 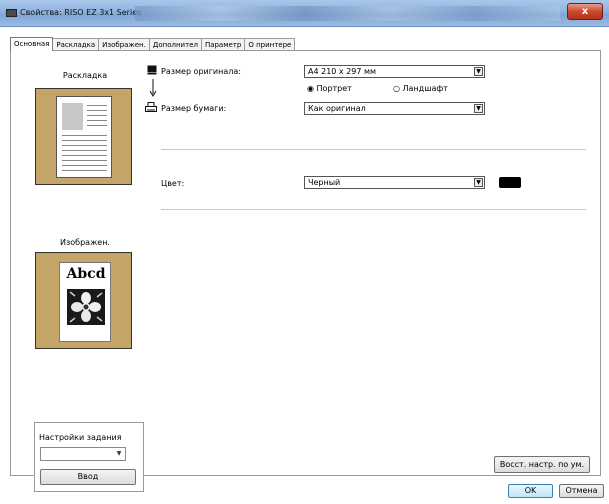 What do you see at coordinates (324, 182) in the screenshot?
I see `color-value: Черный` at bounding box center [324, 182].